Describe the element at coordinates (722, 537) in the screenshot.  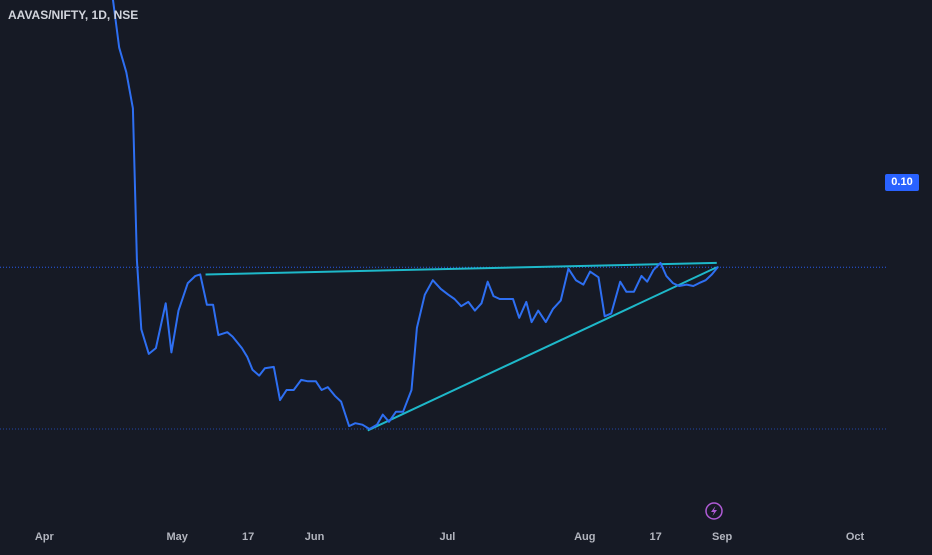
I see `x-tick-label: Sep` at that location.